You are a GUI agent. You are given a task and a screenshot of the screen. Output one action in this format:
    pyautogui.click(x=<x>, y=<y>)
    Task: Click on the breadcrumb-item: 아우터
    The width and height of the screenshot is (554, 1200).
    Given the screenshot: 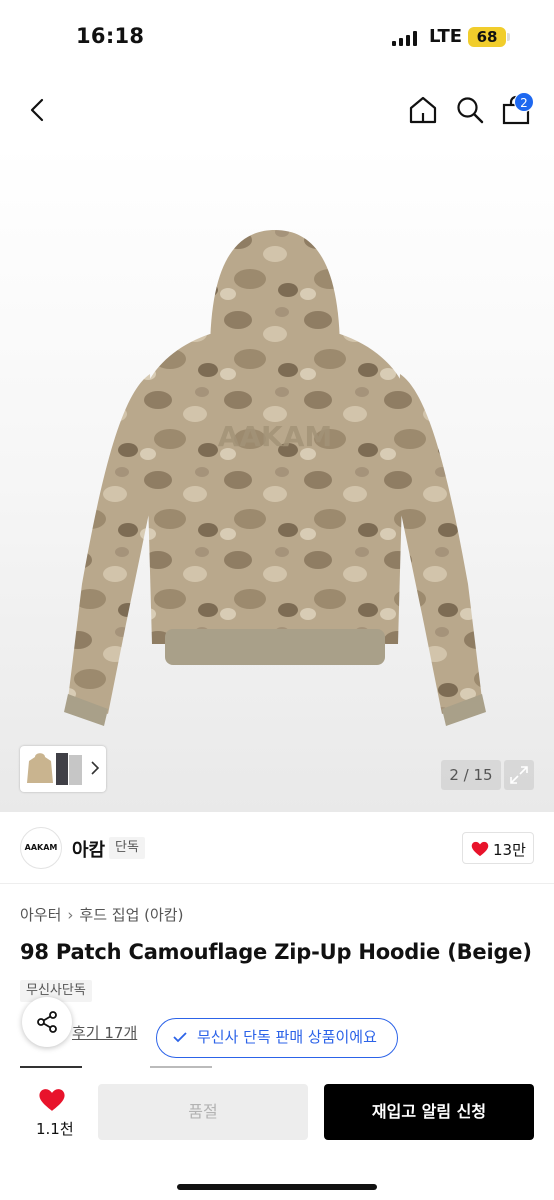 What is the action you would take?
    pyautogui.click(x=40, y=915)
    